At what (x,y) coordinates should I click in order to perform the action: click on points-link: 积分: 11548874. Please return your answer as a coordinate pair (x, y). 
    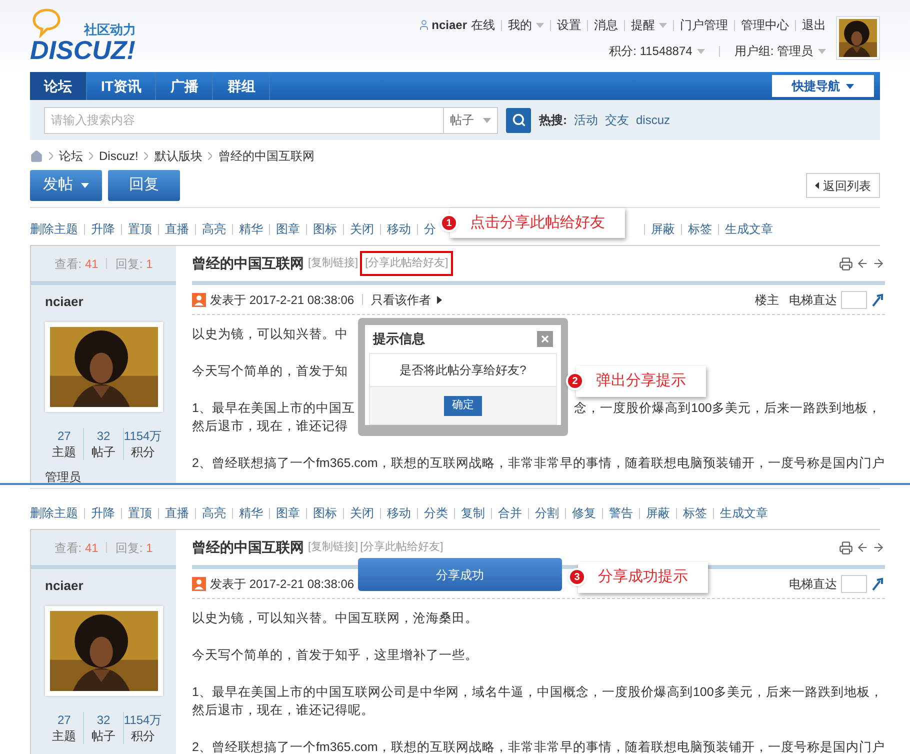
    Looking at the image, I should click on (657, 51).